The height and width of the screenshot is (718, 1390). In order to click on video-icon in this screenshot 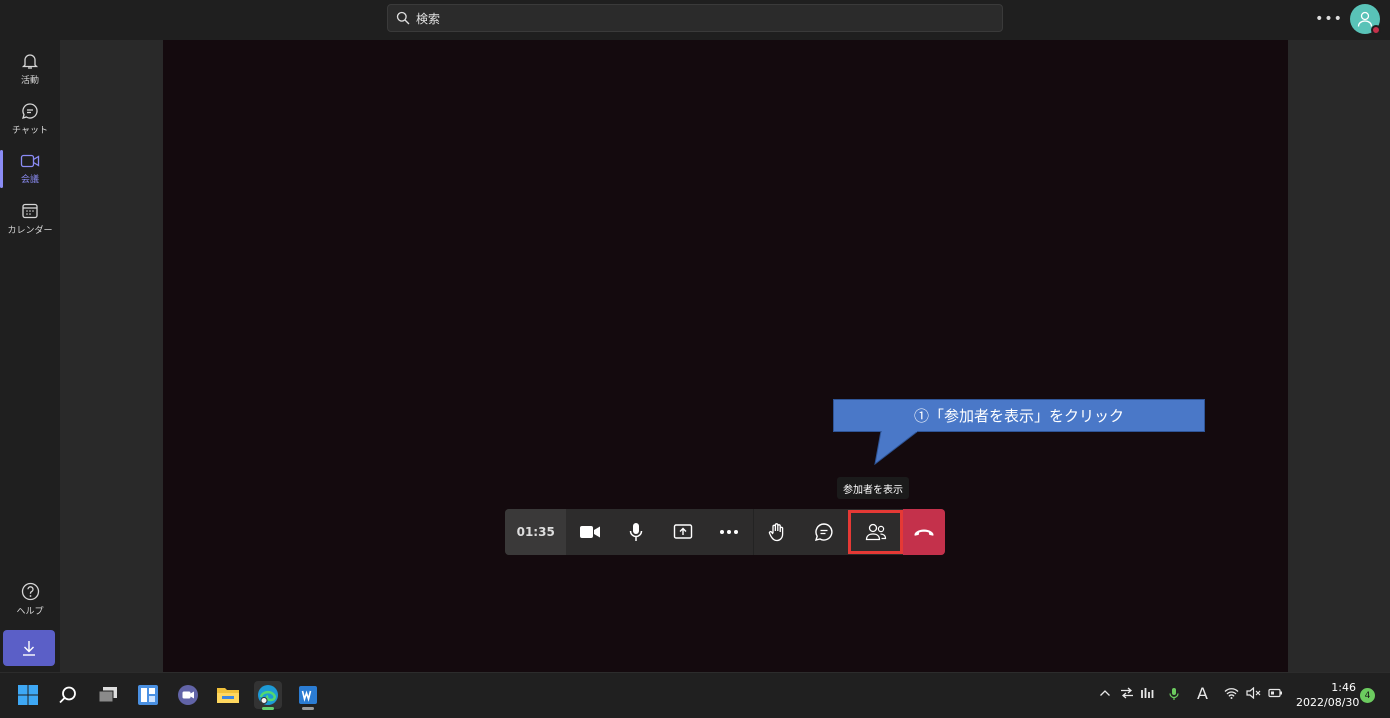, I will do `click(30, 161)`.